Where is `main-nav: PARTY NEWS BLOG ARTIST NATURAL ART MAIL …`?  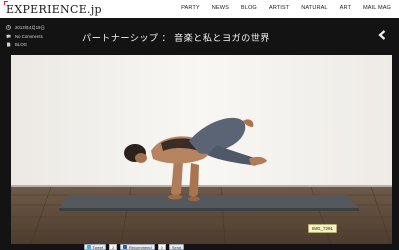
main-nav: PARTY NEWS BLOG ARTIST NATURAL ART MAIL … is located at coordinates (280, 8).